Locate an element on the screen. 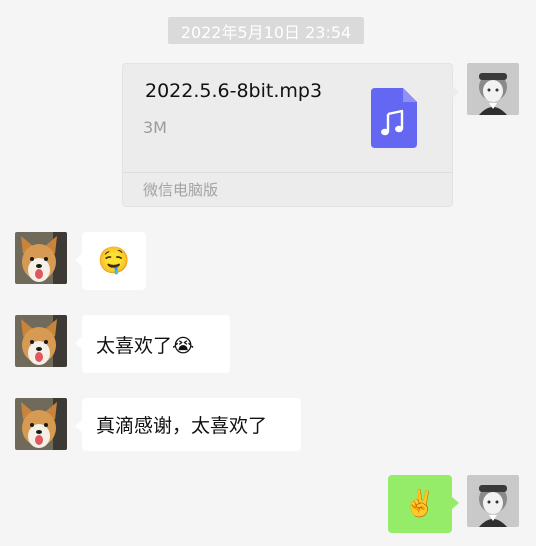 The height and width of the screenshot is (546, 536). file-name: 2022.5.6-8bit.mp3 is located at coordinates (234, 91).